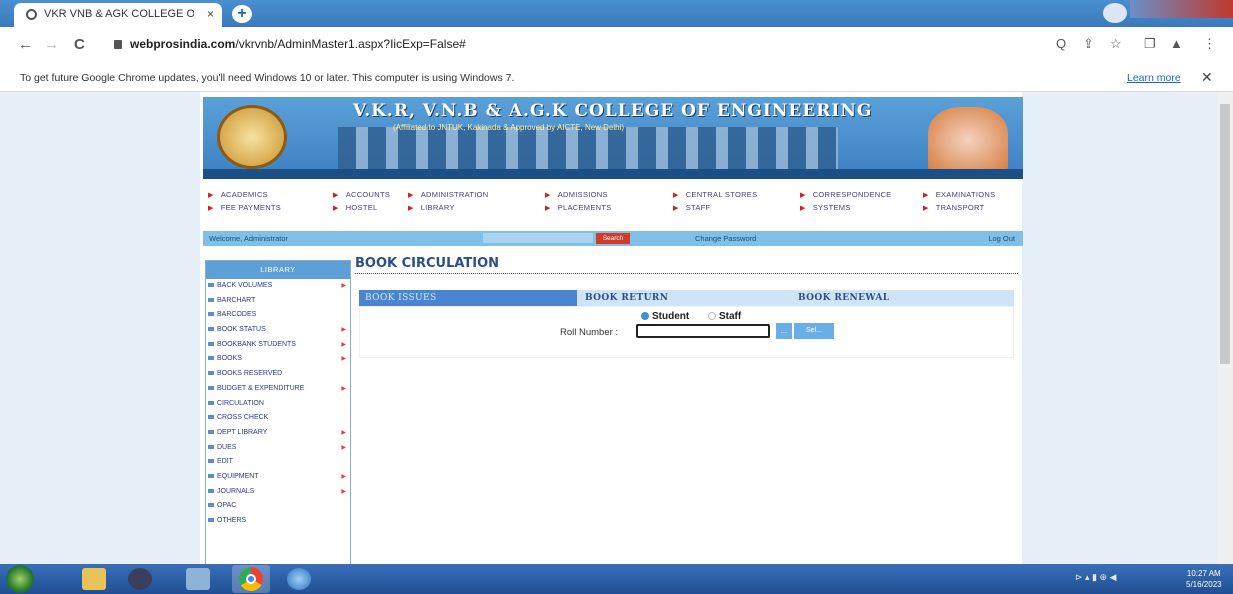 The width and height of the screenshot is (1233, 594). I want to click on sidebar-item-label: OTHERS, so click(232, 520).